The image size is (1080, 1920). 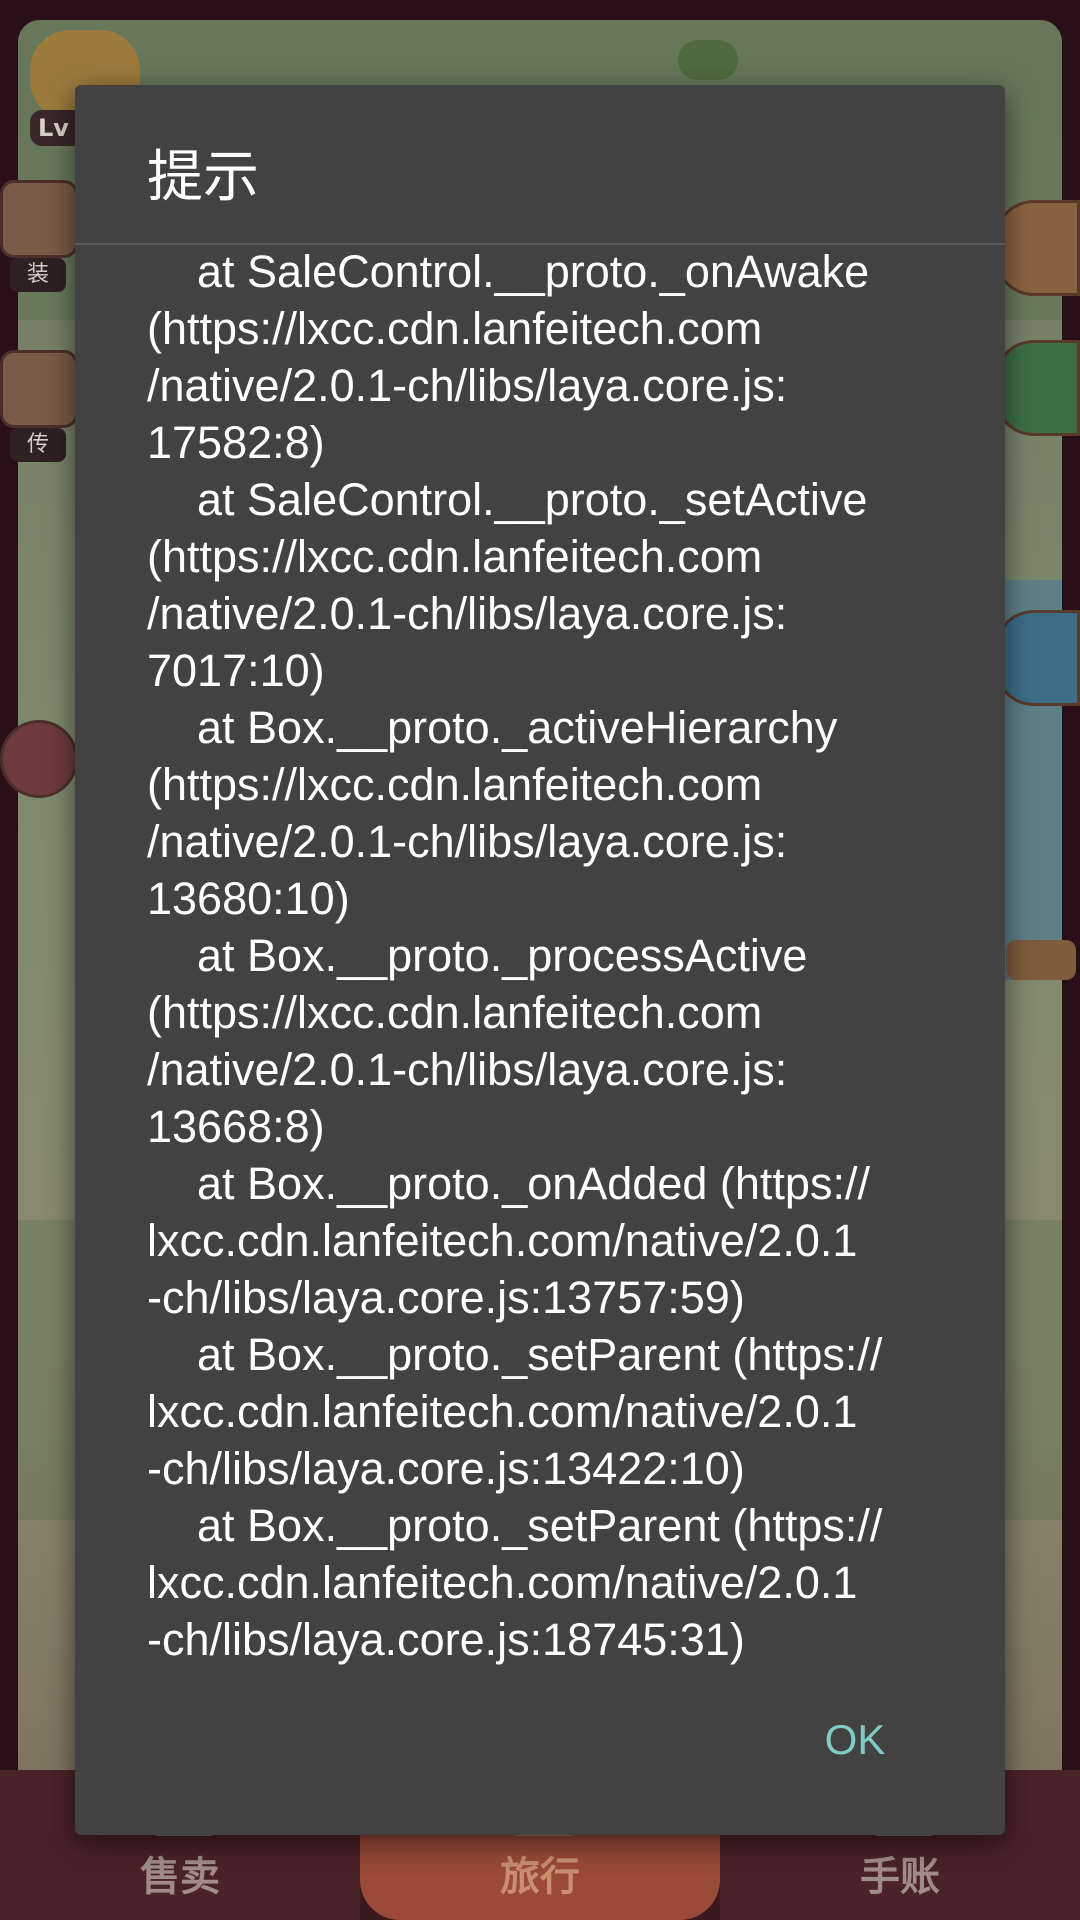 I want to click on stack-trace-line: at Box.__proto._activeHierarchy, so click(x=492, y=727).